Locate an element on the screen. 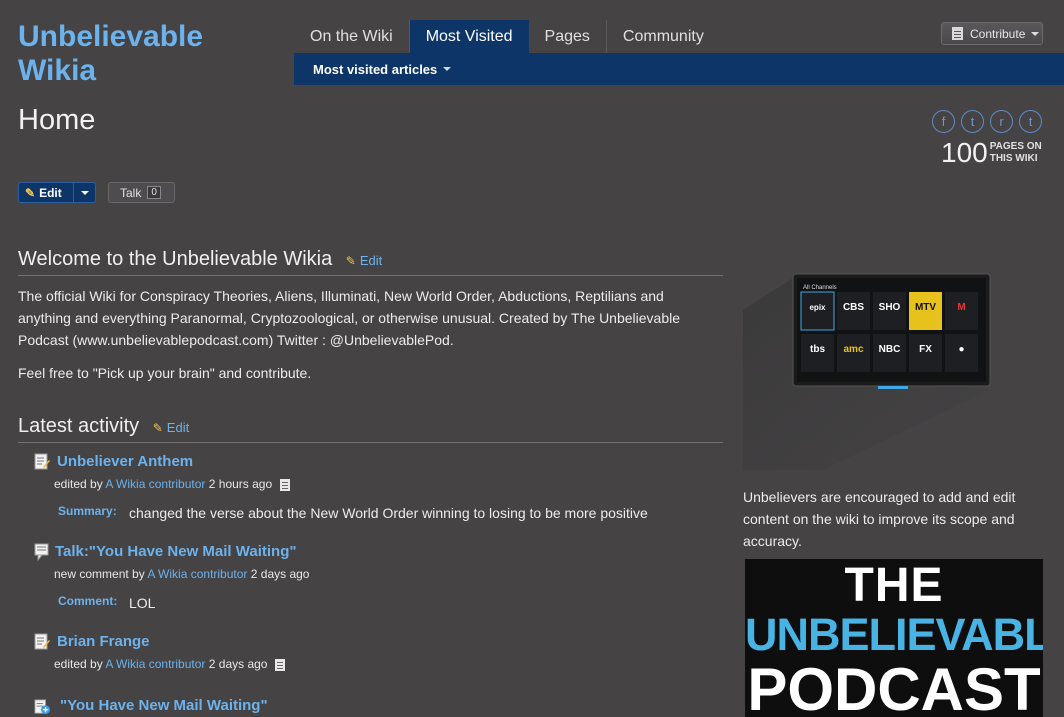 The image size is (1064, 717). talk-count-badge: 0 is located at coordinates (154, 192).